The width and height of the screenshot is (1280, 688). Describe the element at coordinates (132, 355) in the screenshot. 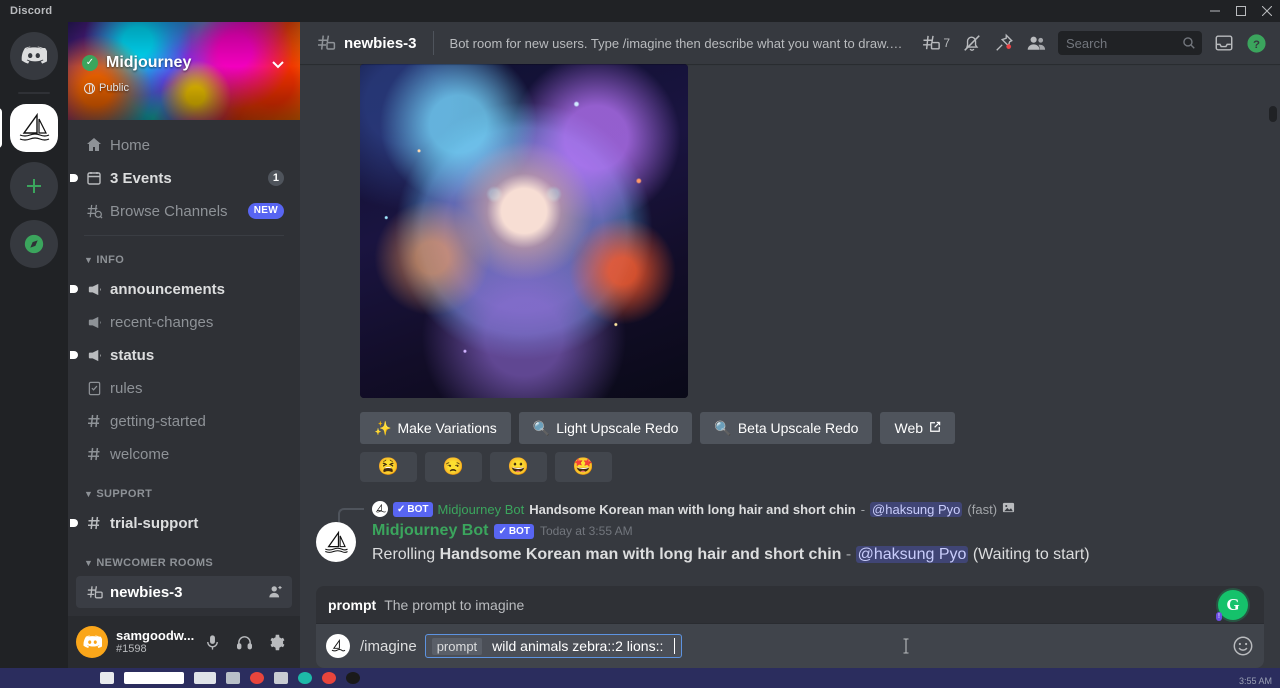

I see `sidebar-item-label: status` at that location.